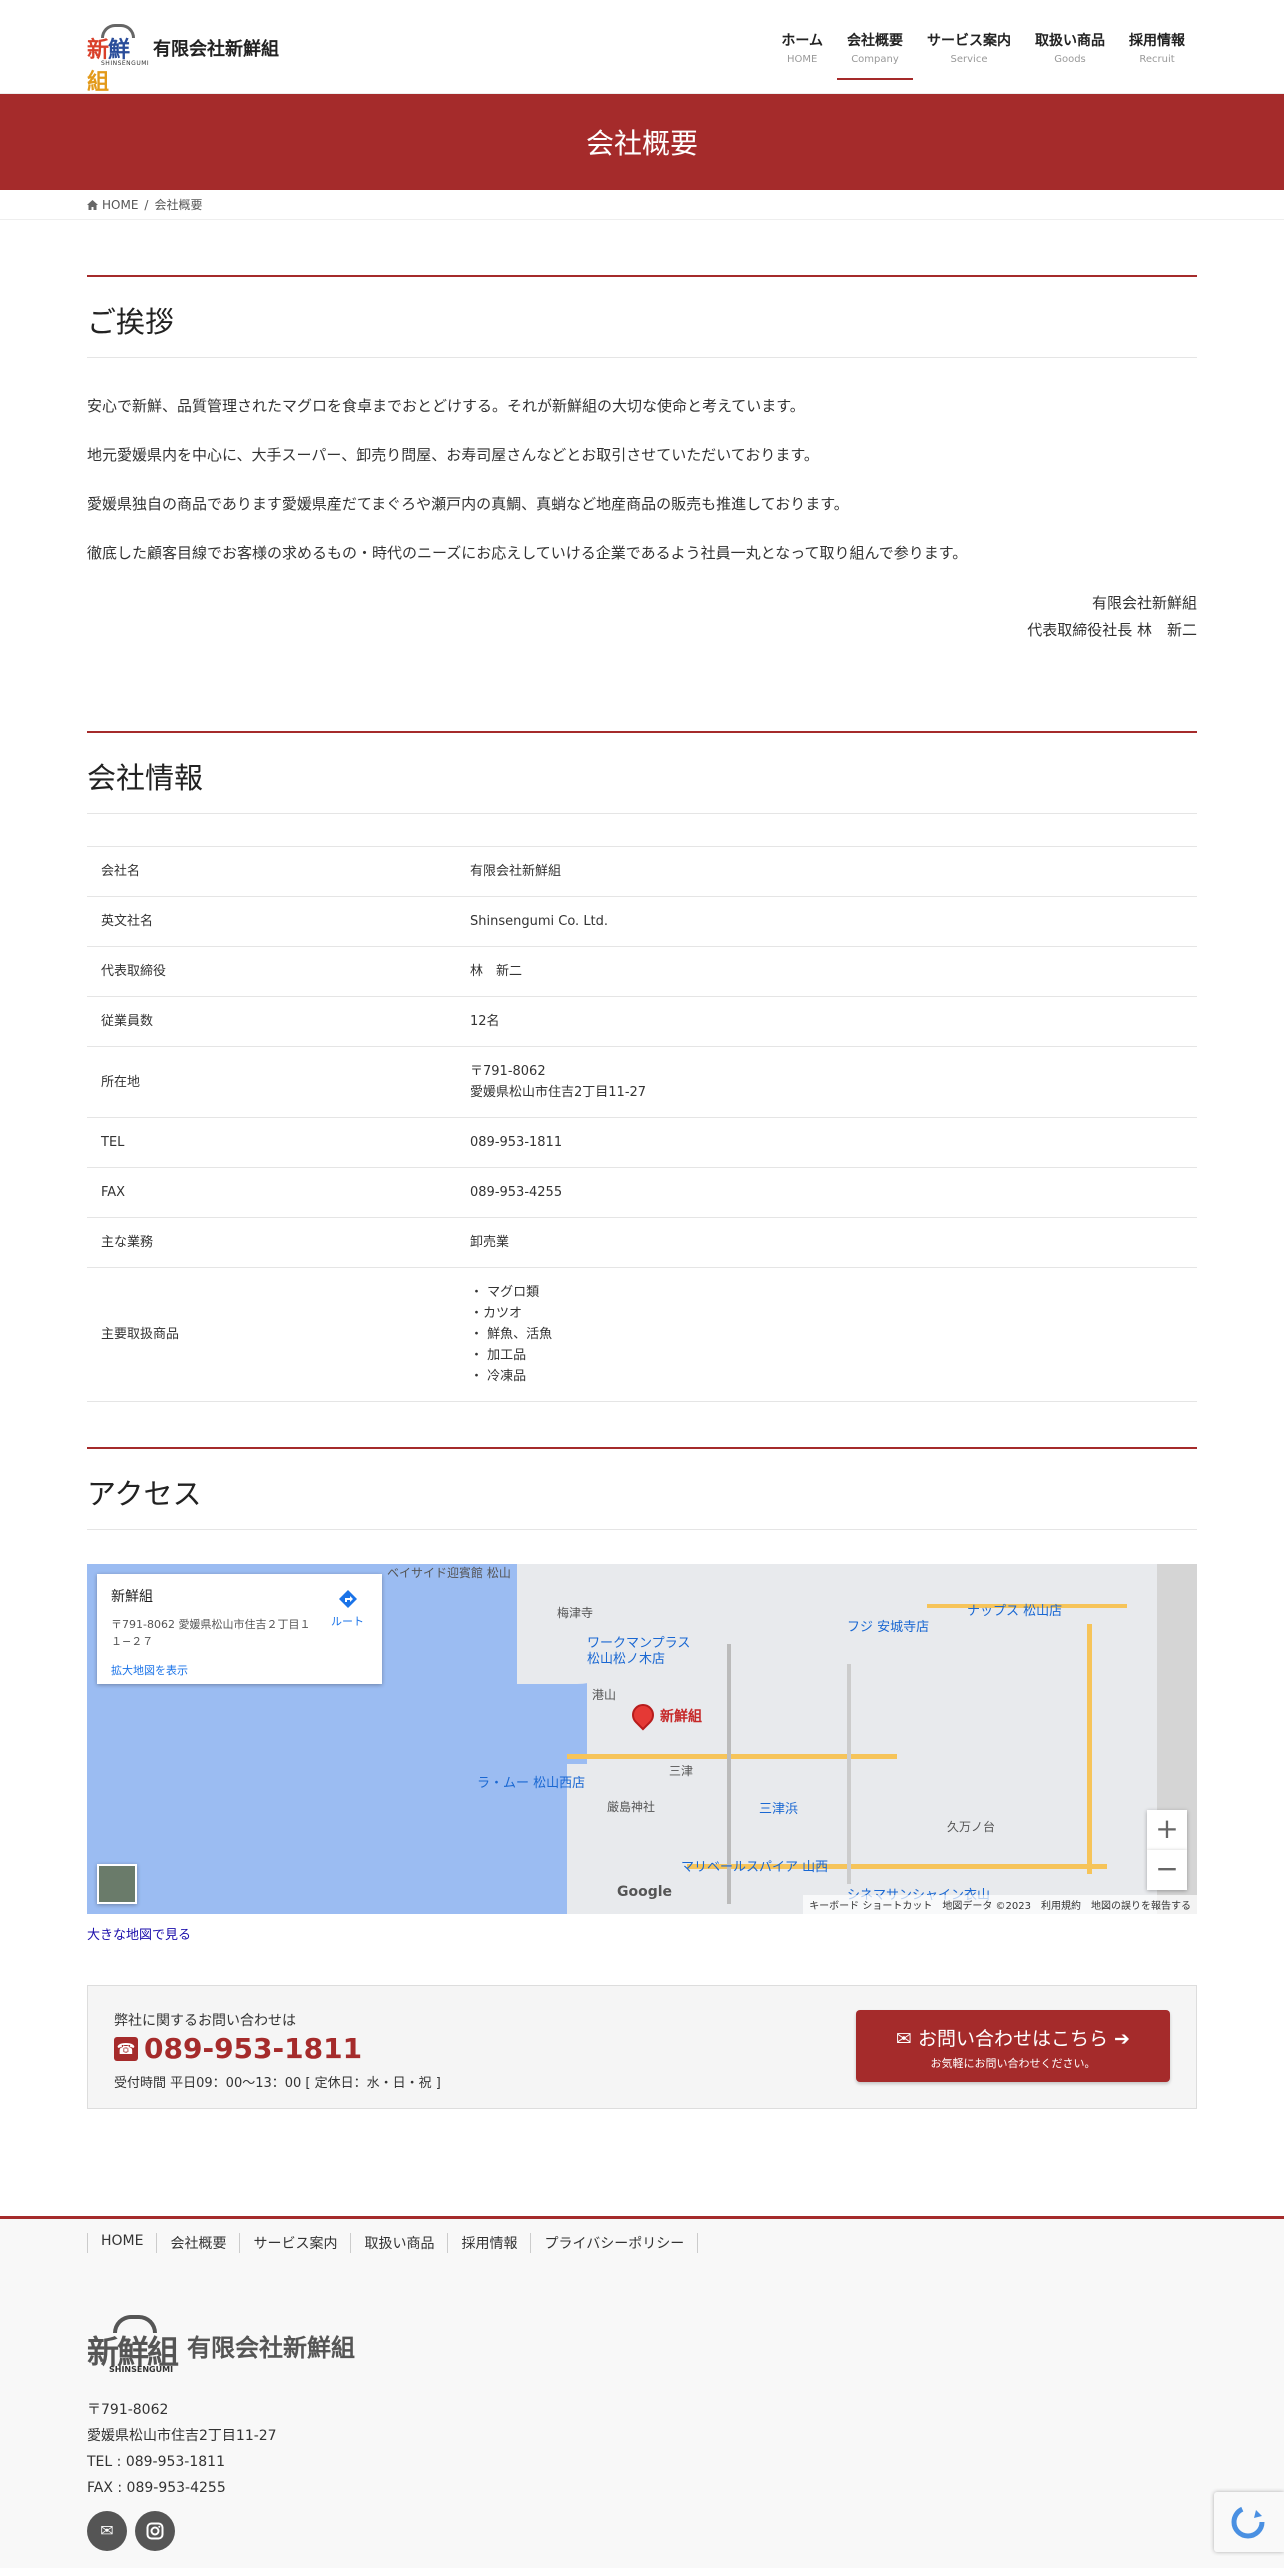 The height and width of the screenshot is (2568, 1284). I want to click on breadcrumb-current: 会社概要, so click(178, 205).